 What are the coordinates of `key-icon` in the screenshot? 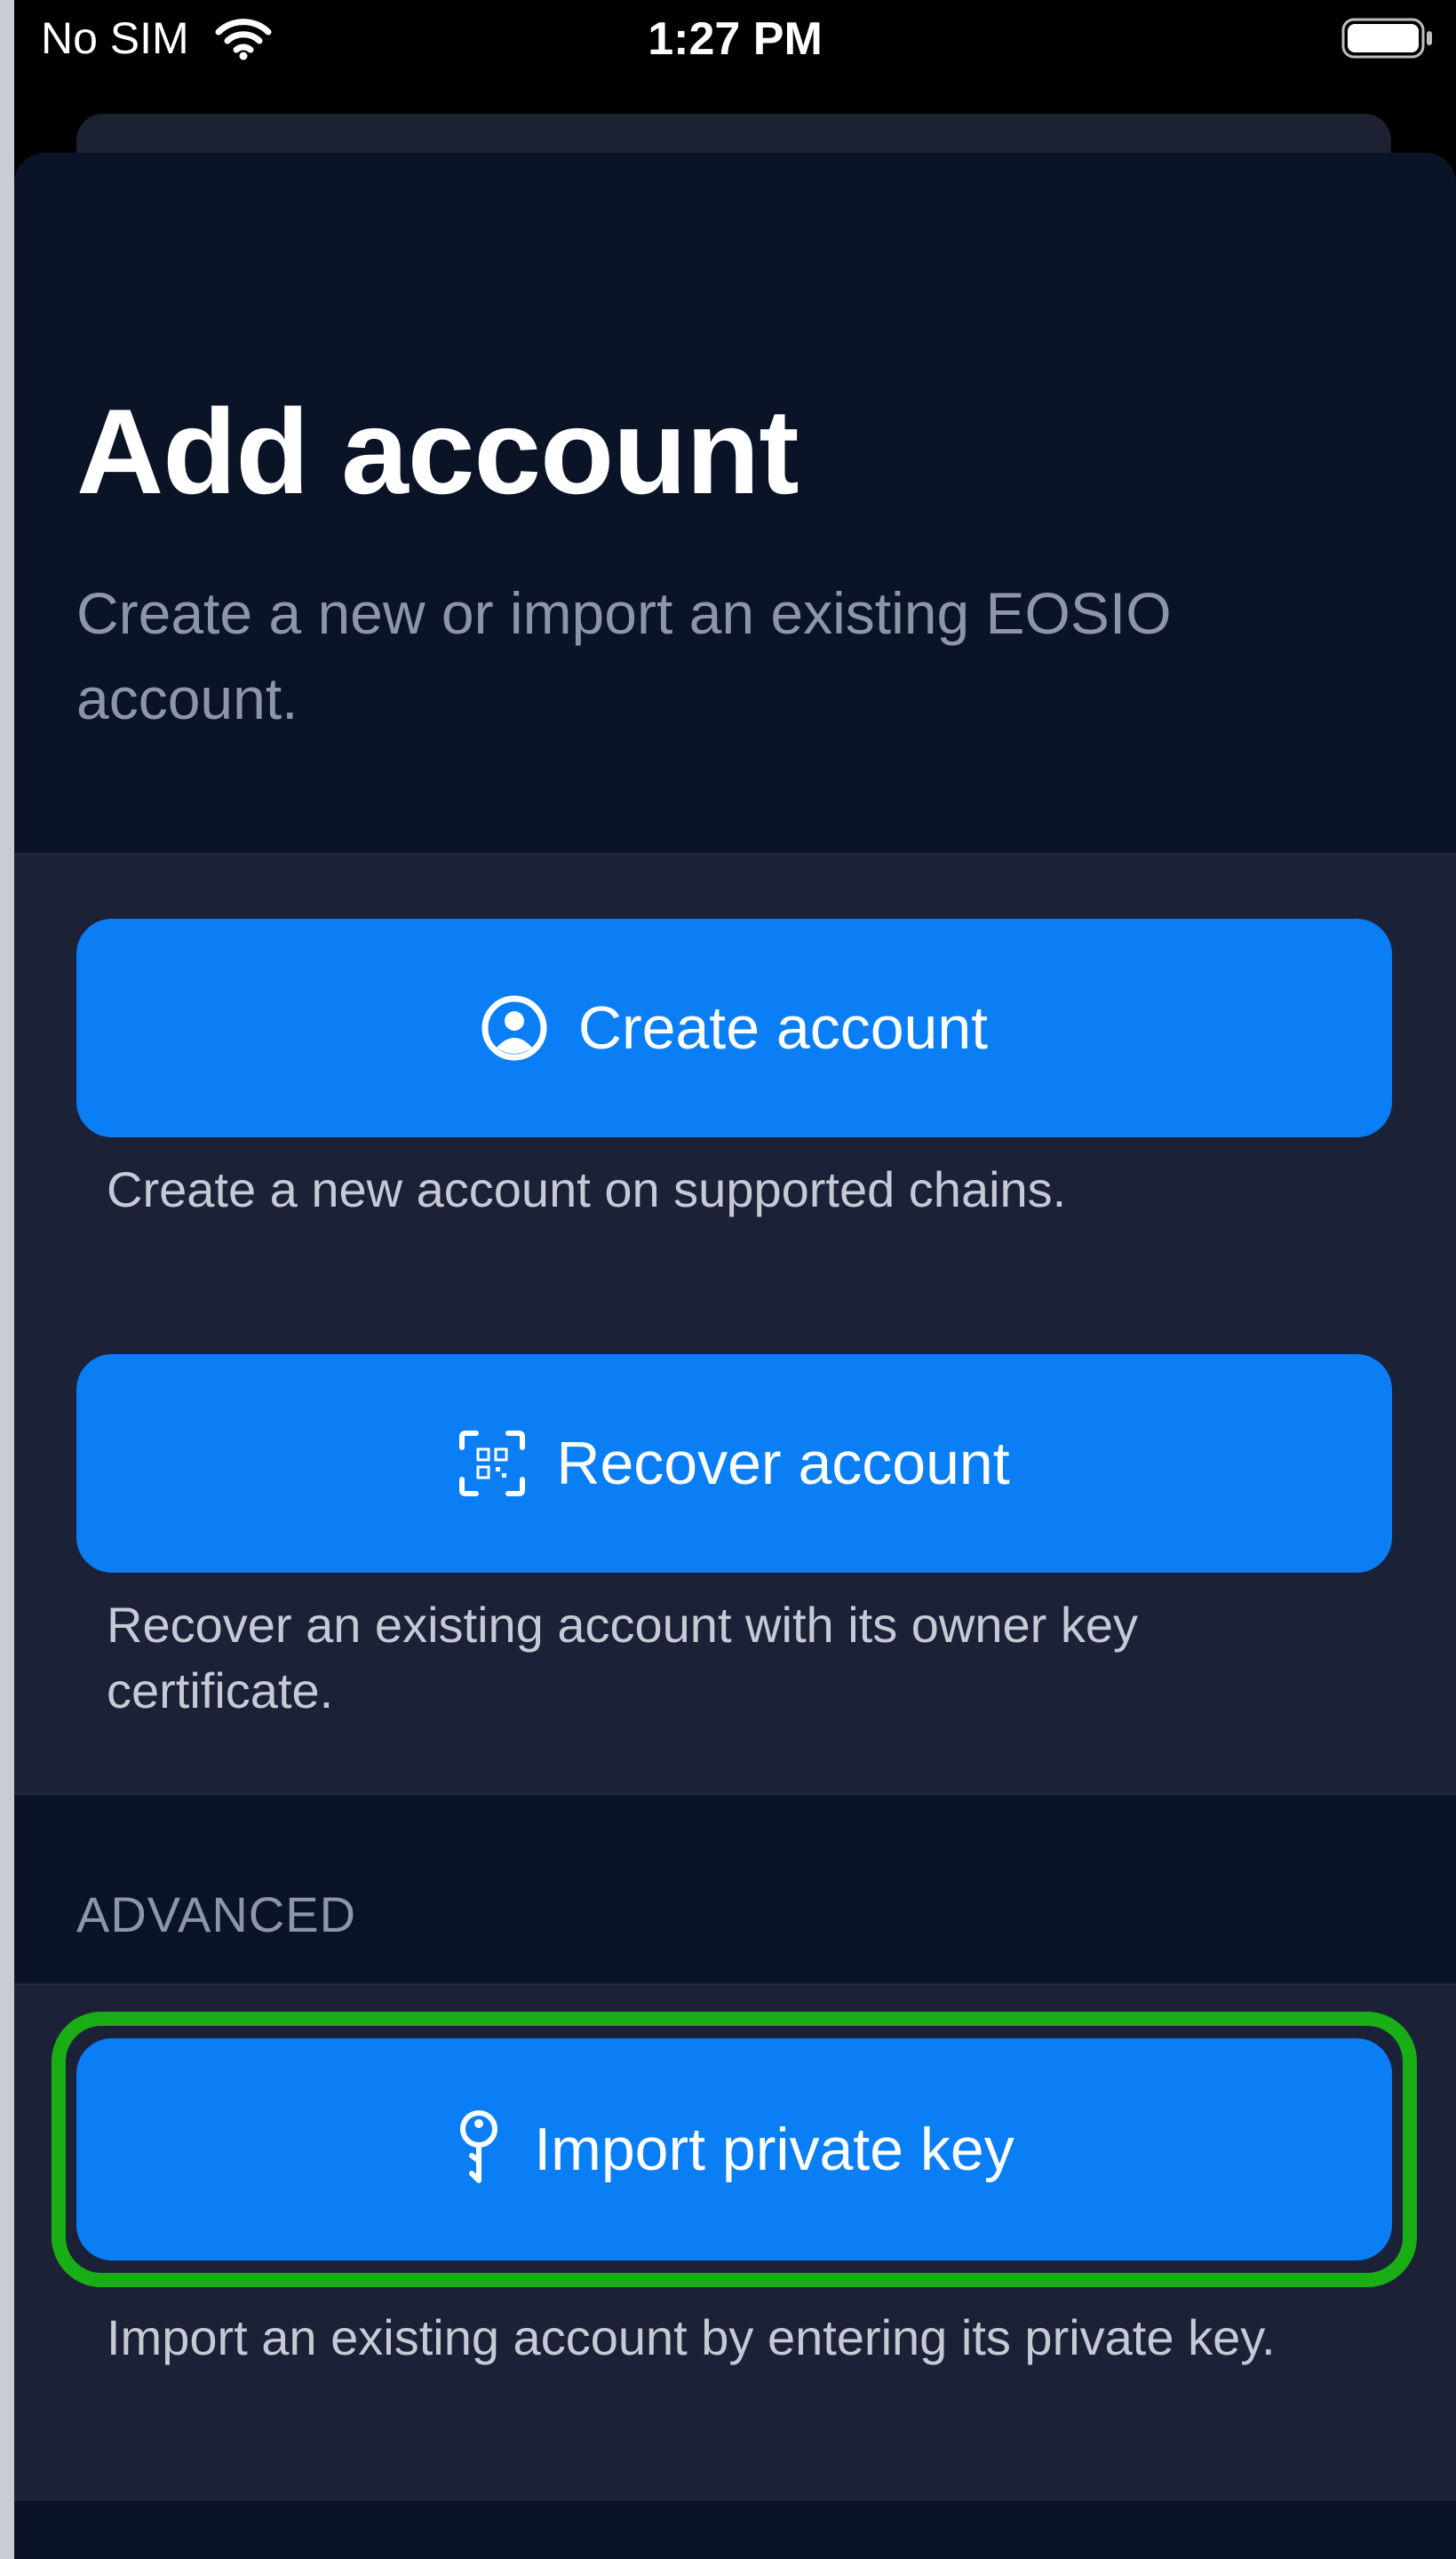 It's located at (479, 2149).